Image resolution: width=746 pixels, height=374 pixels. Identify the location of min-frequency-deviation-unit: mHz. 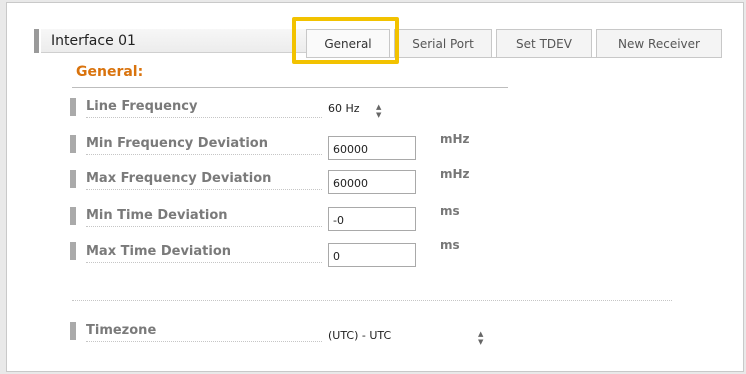
(455, 139).